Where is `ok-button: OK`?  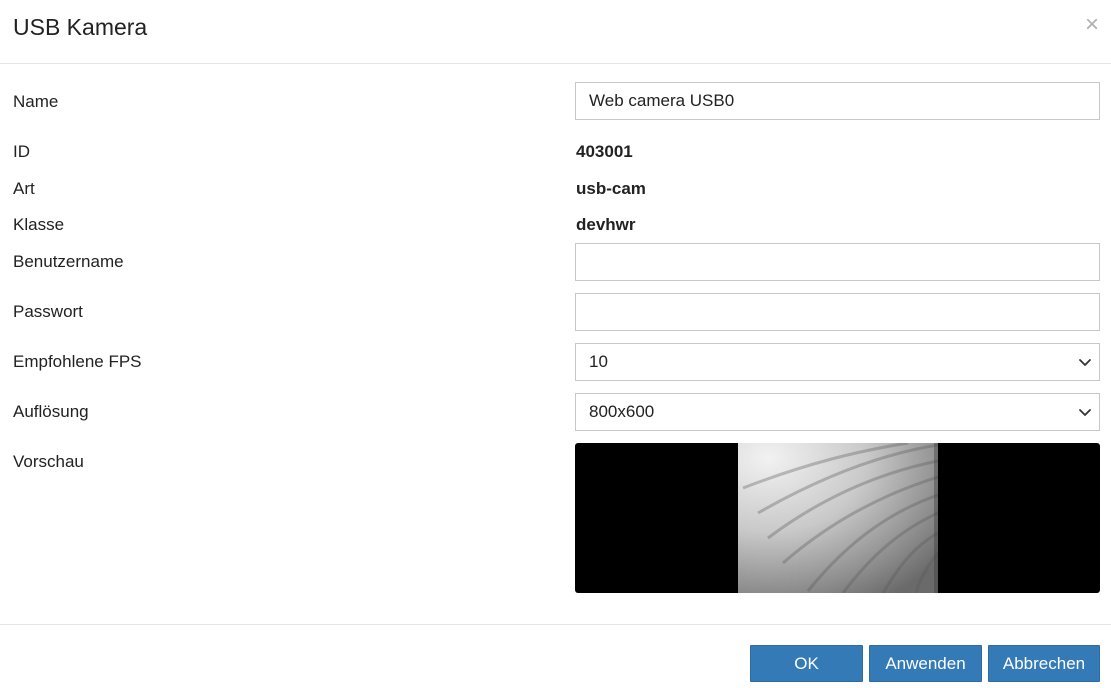 ok-button: OK is located at coordinates (806, 663).